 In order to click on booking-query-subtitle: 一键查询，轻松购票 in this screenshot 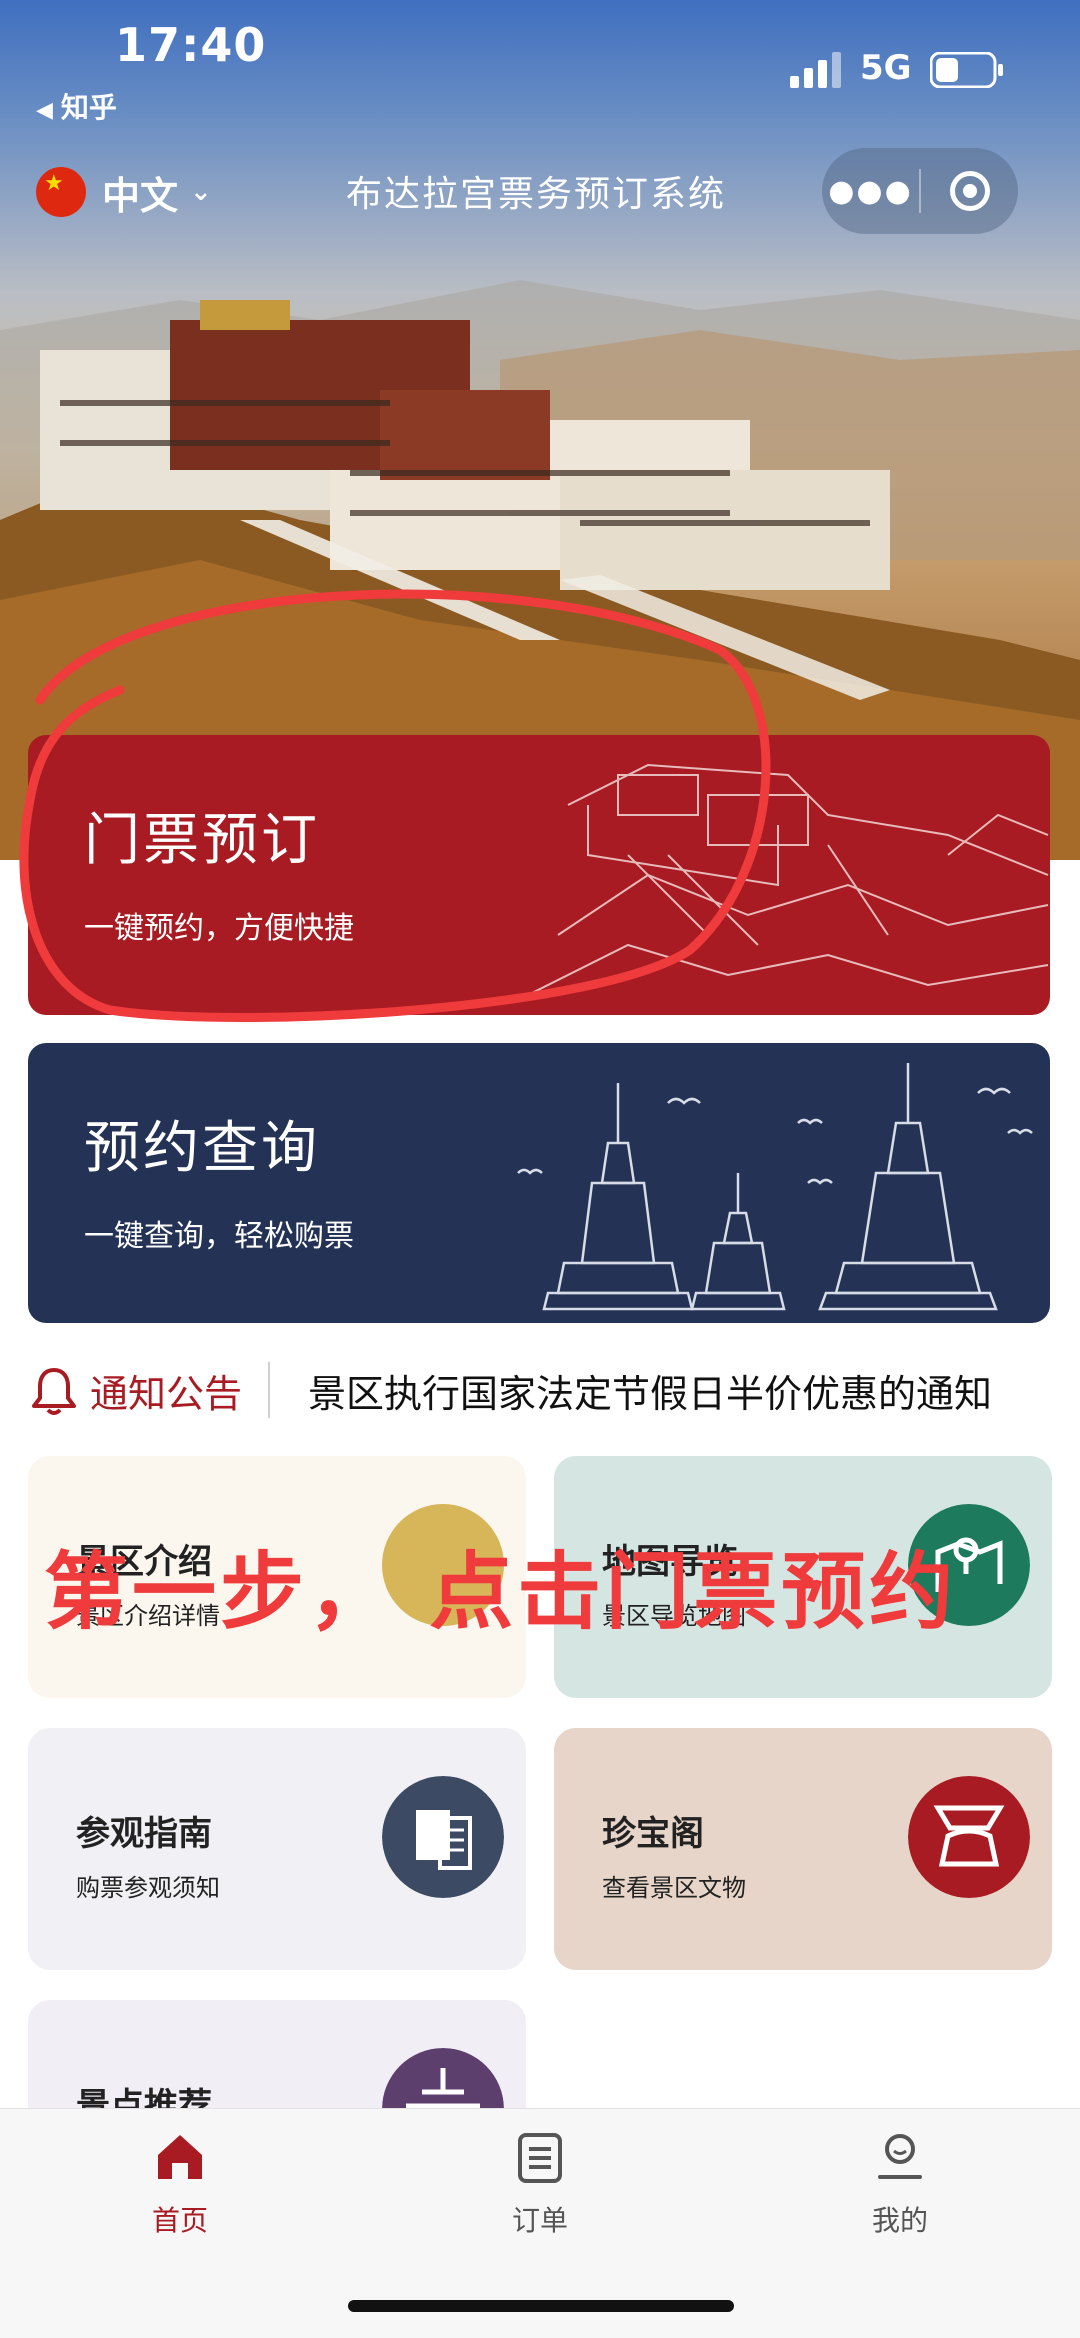, I will do `click(219, 1236)`.